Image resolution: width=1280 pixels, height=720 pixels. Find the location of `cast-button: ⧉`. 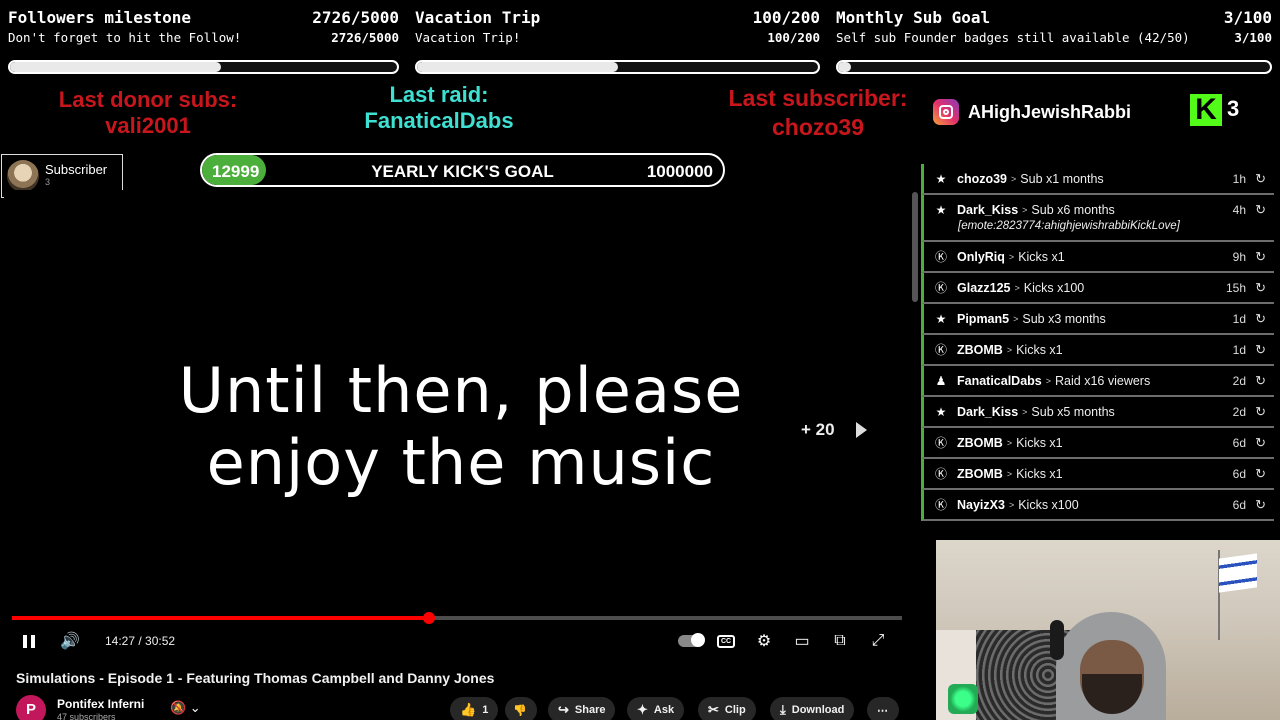

cast-button: ⧉ is located at coordinates (840, 641).